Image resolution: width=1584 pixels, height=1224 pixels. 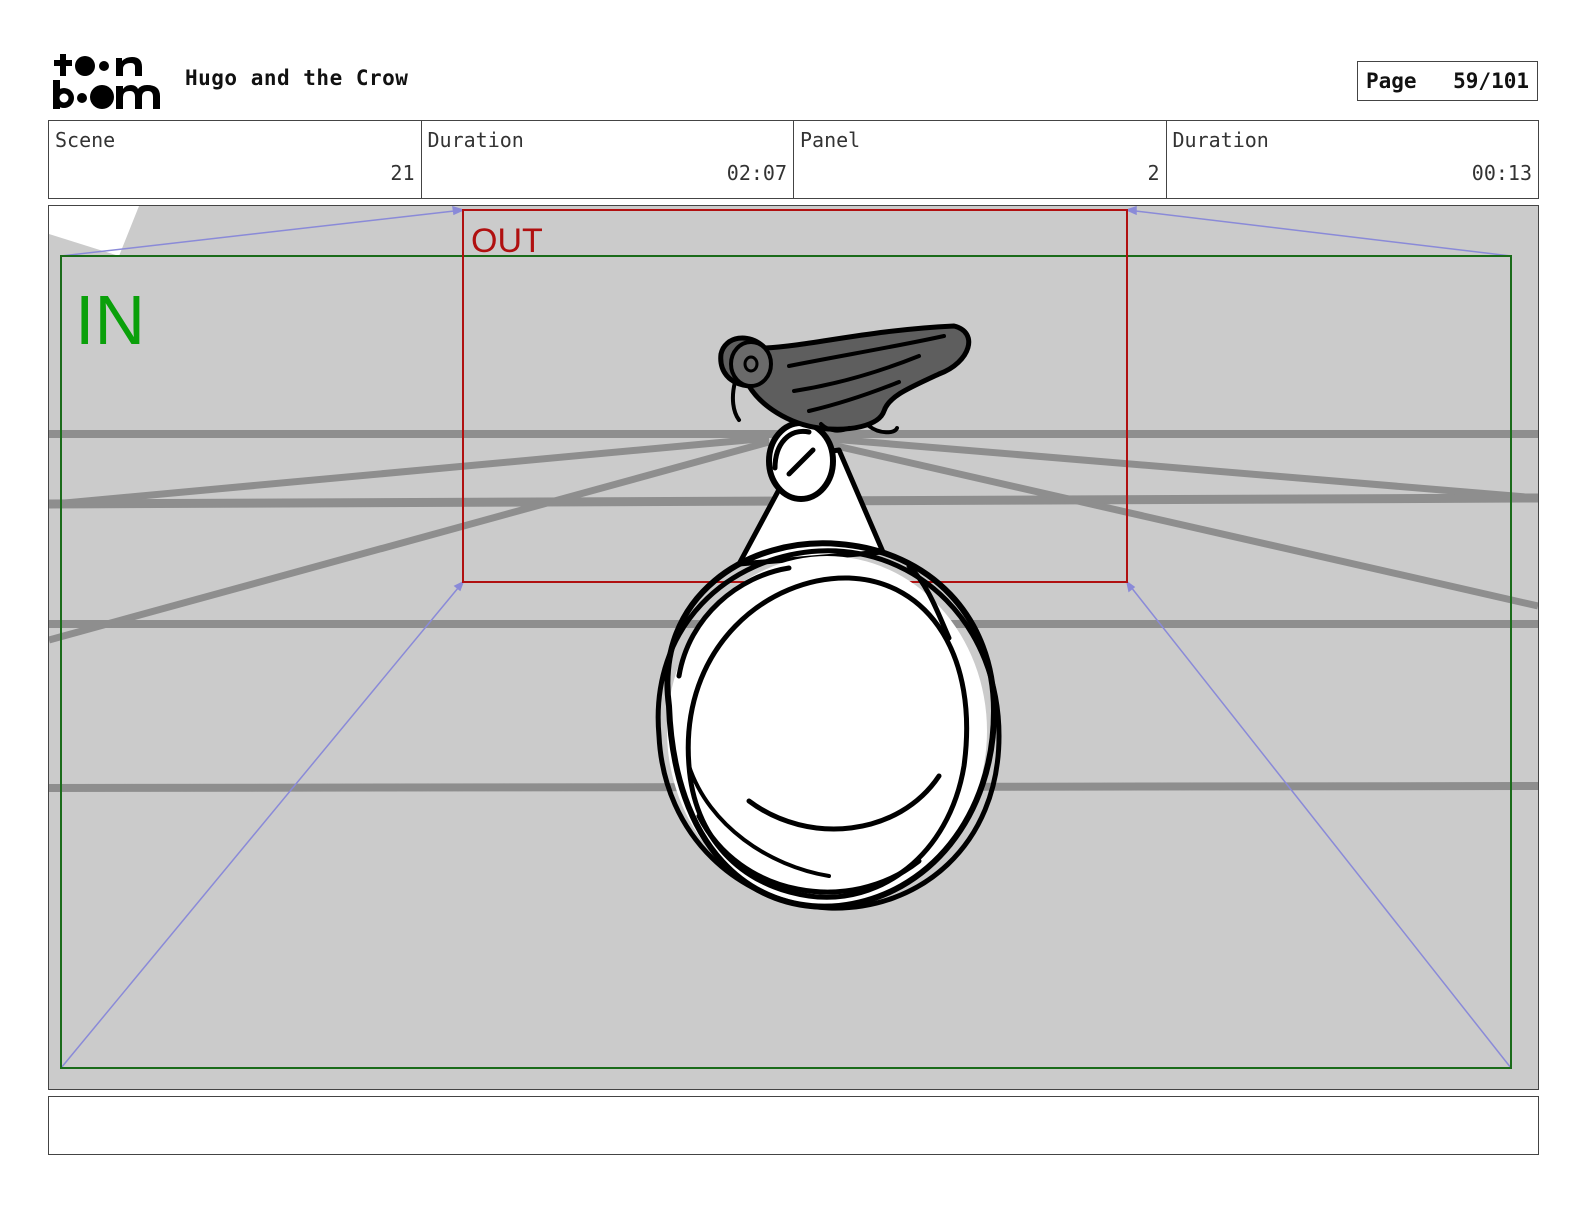 I want to click on page-number: 59/101, so click(x=1491, y=81).